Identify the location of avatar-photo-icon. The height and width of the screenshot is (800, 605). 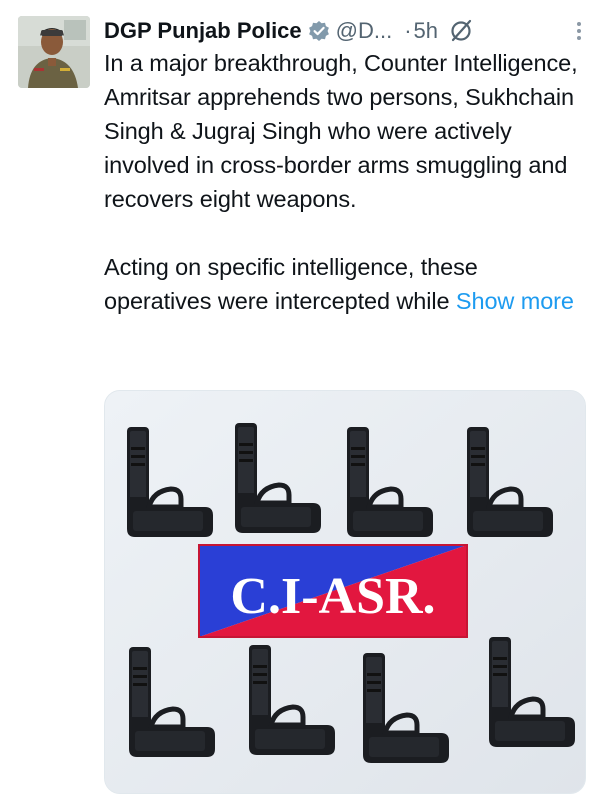
(54, 52).